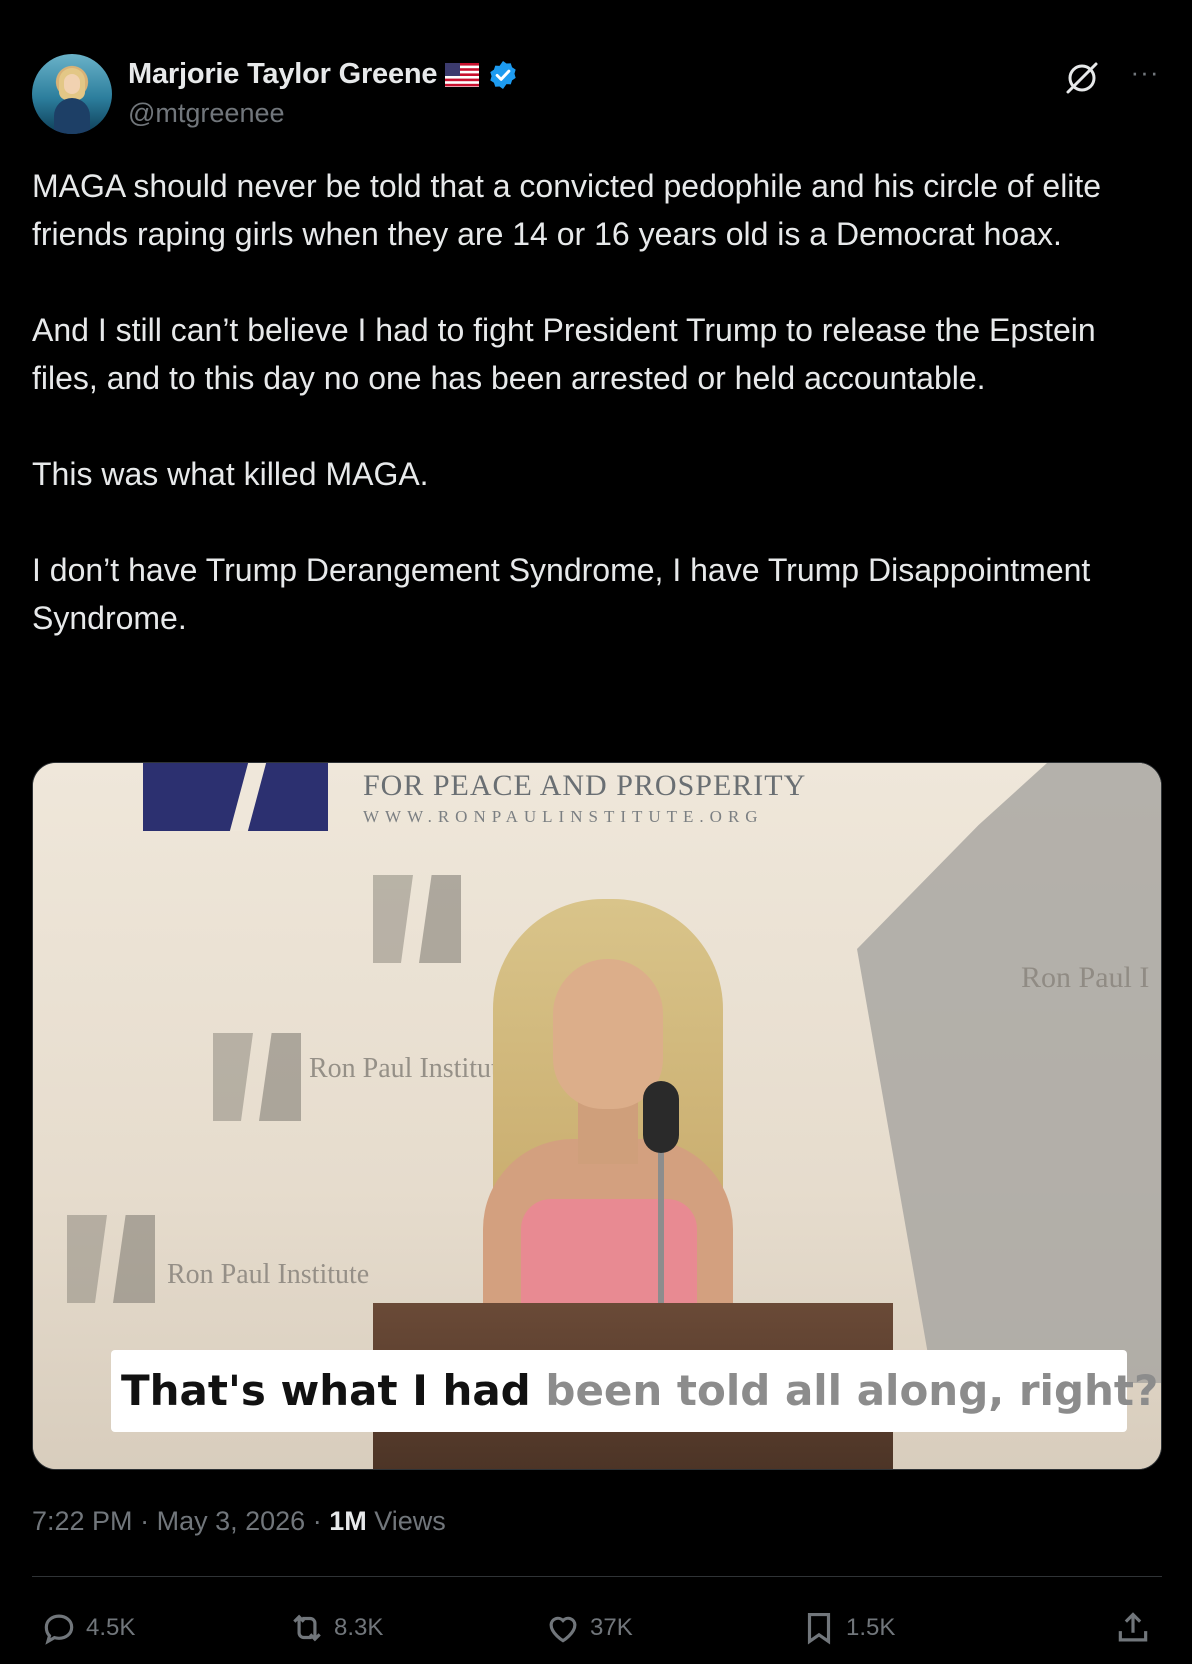  I want to click on caption-spoken: That's what I had, so click(333, 1390).